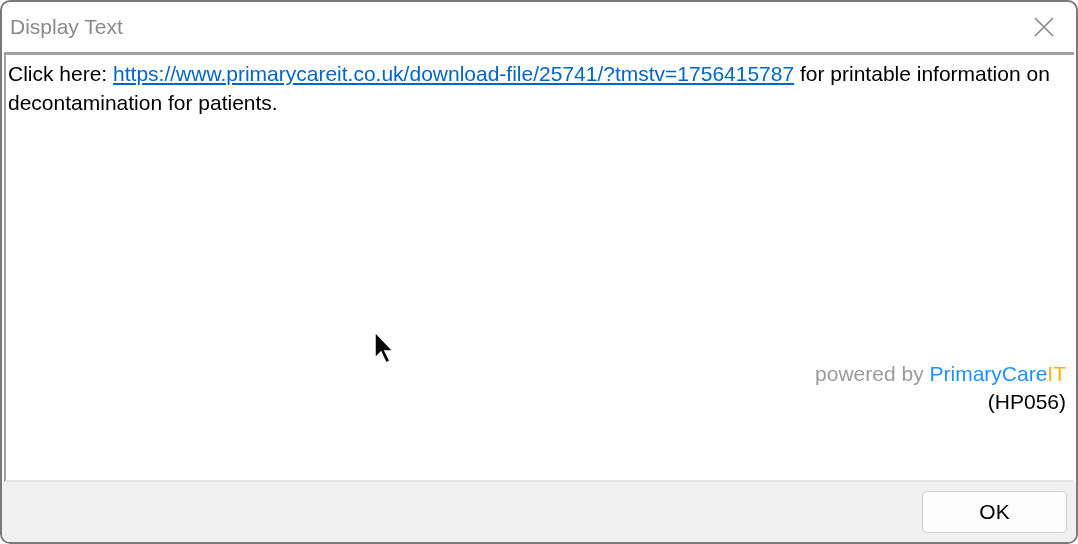 This screenshot has height=544, width=1078. I want to click on close-icon, so click(1044, 27).